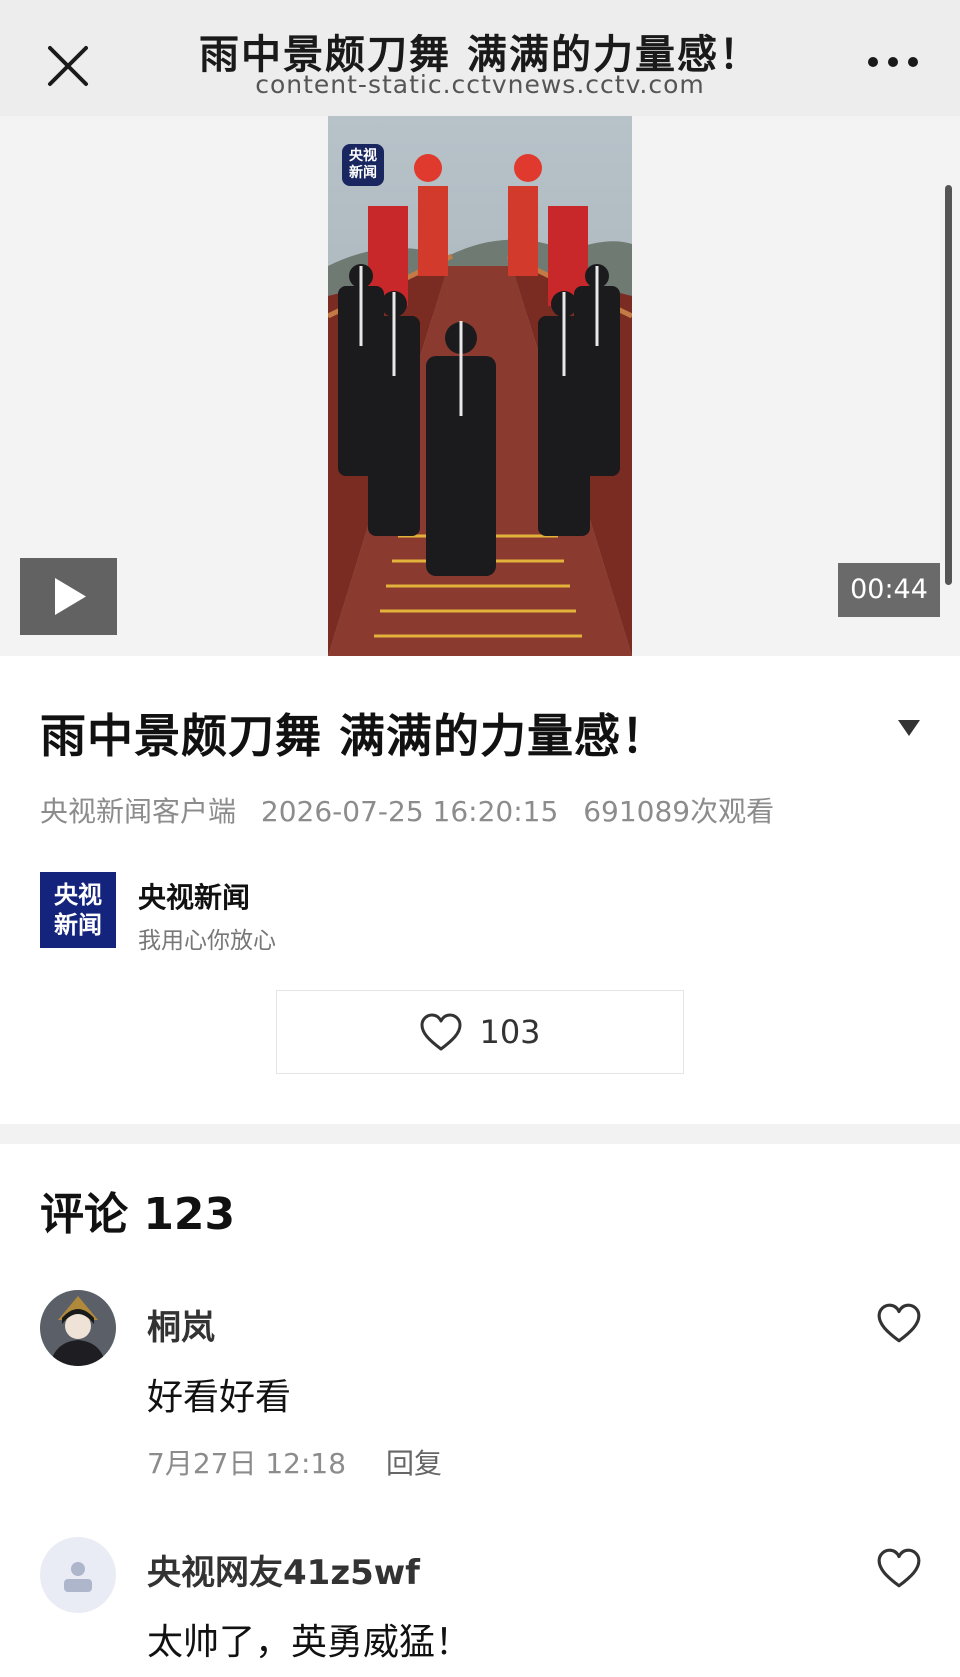 The height and width of the screenshot is (1677, 960). I want to click on expand-button, so click(909, 730).